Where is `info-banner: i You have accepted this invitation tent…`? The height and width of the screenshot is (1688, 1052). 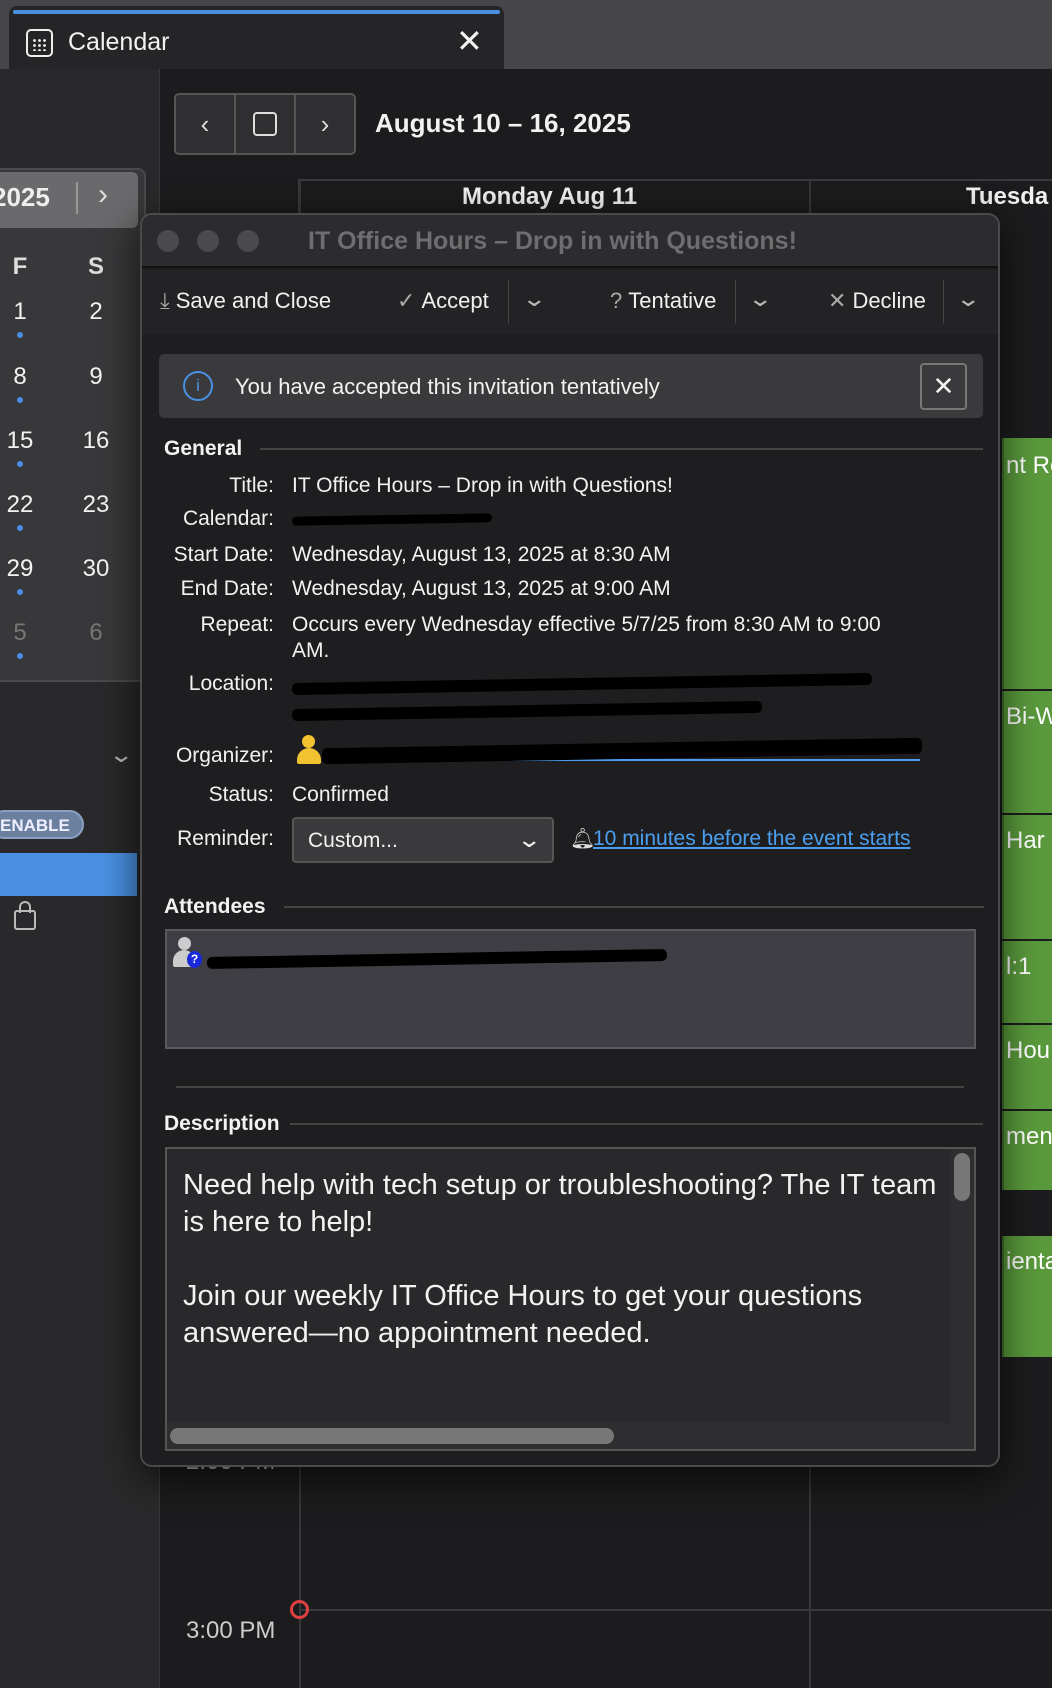 info-banner: i You have accepted this invitation tent… is located at coordinates (571, 386).